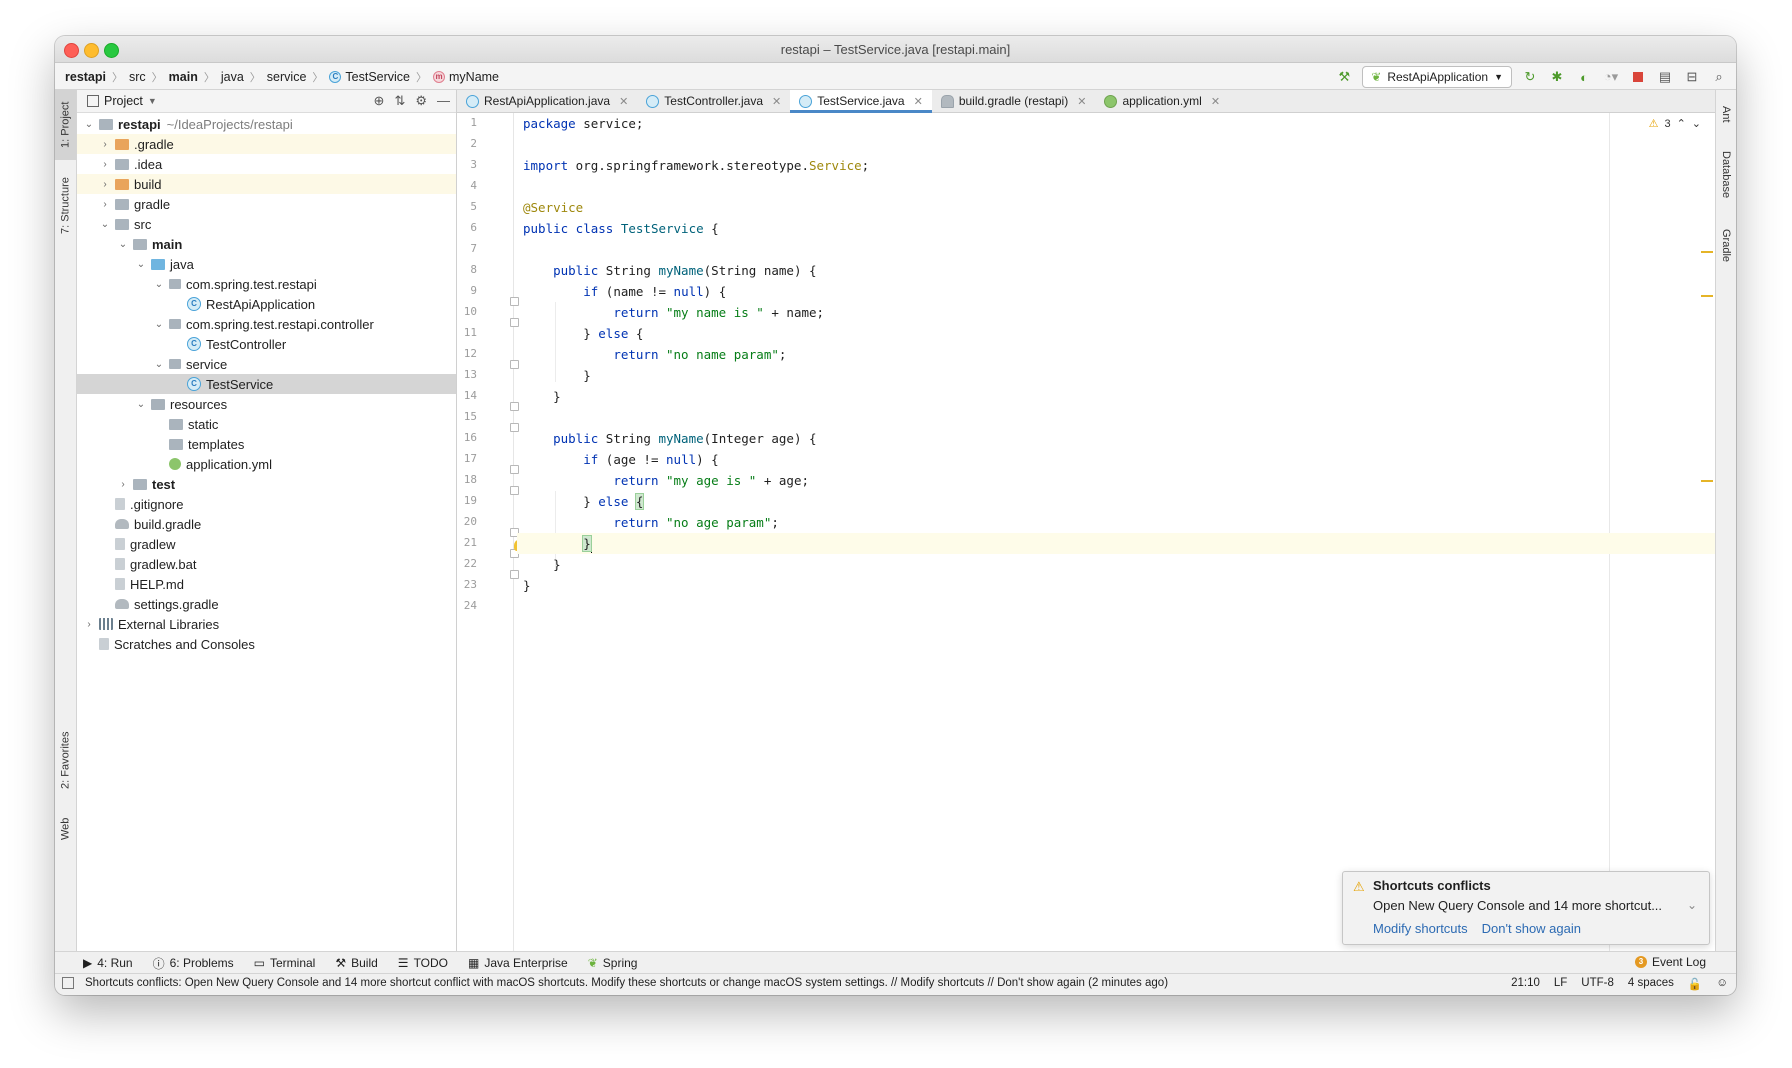  What do you see at coordinates (542, 564) in the screenshot?
I see `code-line: }` at bounding box center [542, 564].